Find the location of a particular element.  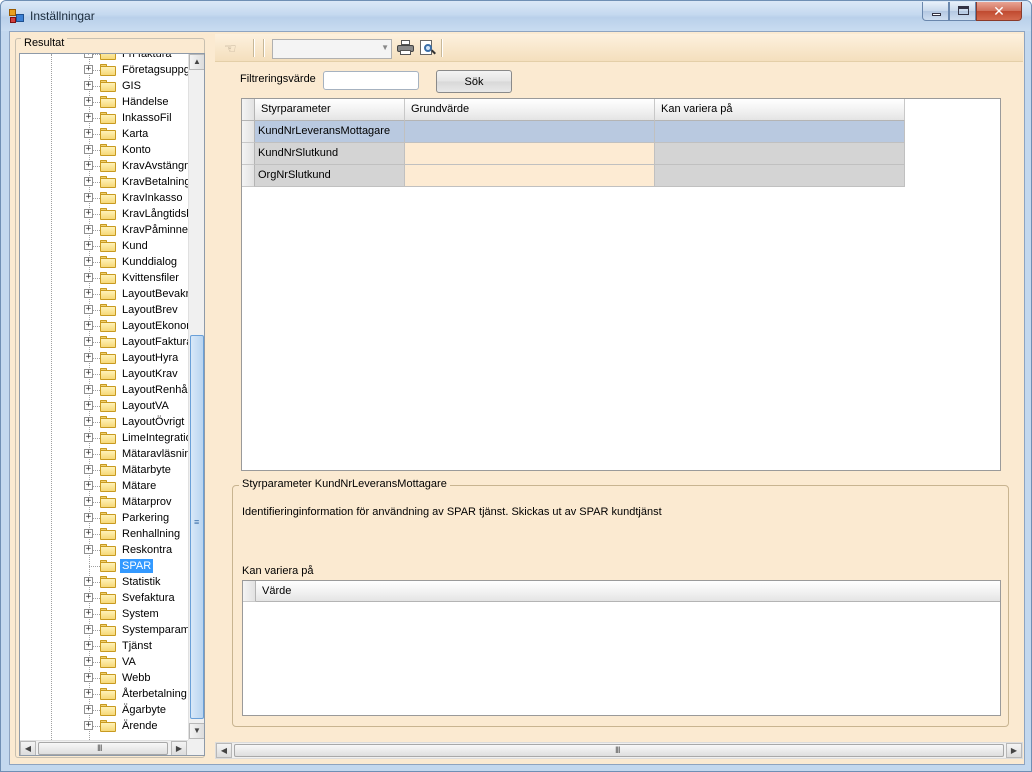

tree-item: + KravInkasso is located at coordinates (136, 198).